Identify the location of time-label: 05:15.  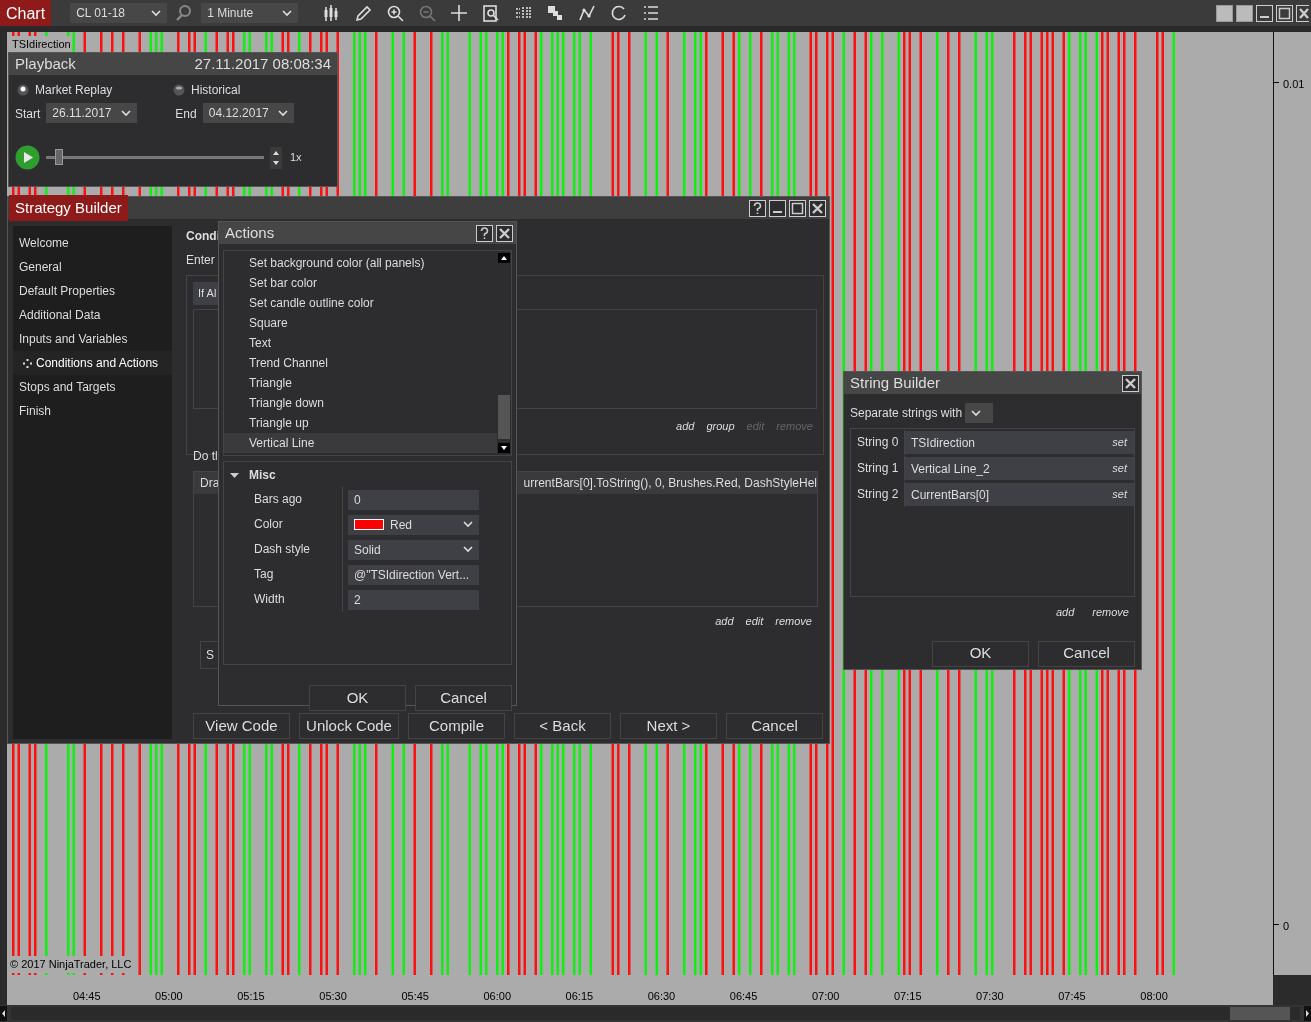
(251, 996).